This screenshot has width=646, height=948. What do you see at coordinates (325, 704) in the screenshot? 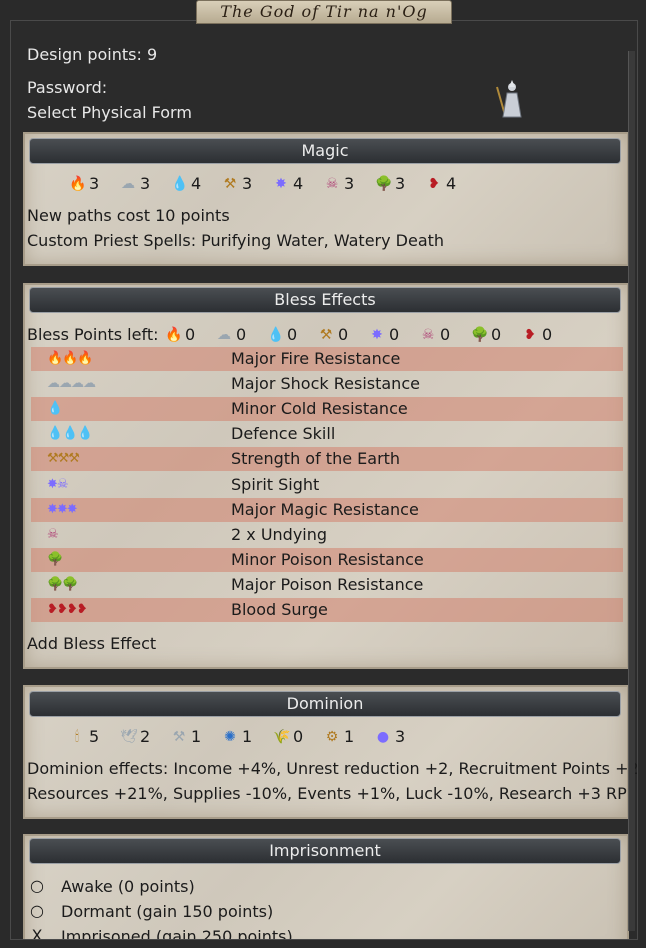
I see `dominion-header: Dominion` at bounding box center [325, 704].